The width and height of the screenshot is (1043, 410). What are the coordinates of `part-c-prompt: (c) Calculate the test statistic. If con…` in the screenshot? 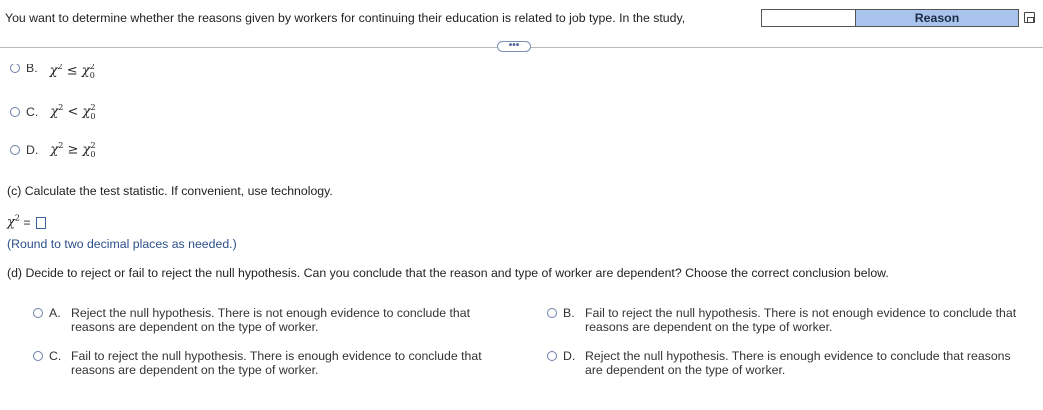 It's located at (170, 191).